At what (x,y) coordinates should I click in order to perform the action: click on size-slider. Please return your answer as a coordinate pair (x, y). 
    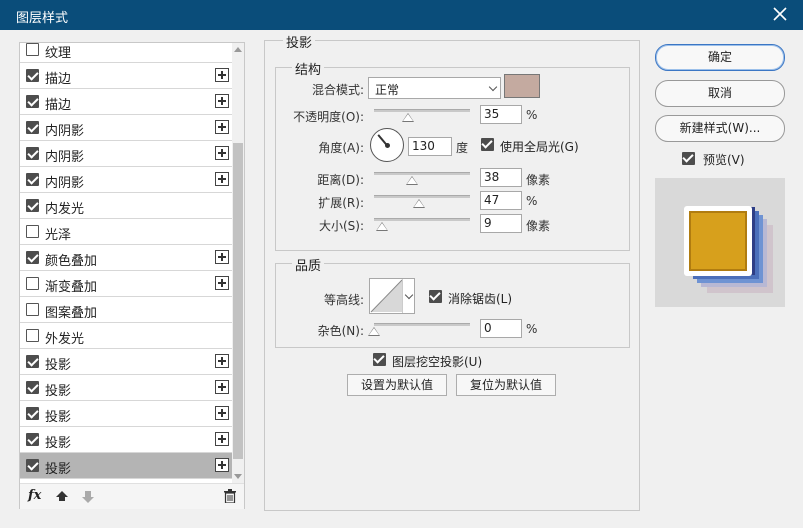
    Looking at the image, I should click on (422, 219).